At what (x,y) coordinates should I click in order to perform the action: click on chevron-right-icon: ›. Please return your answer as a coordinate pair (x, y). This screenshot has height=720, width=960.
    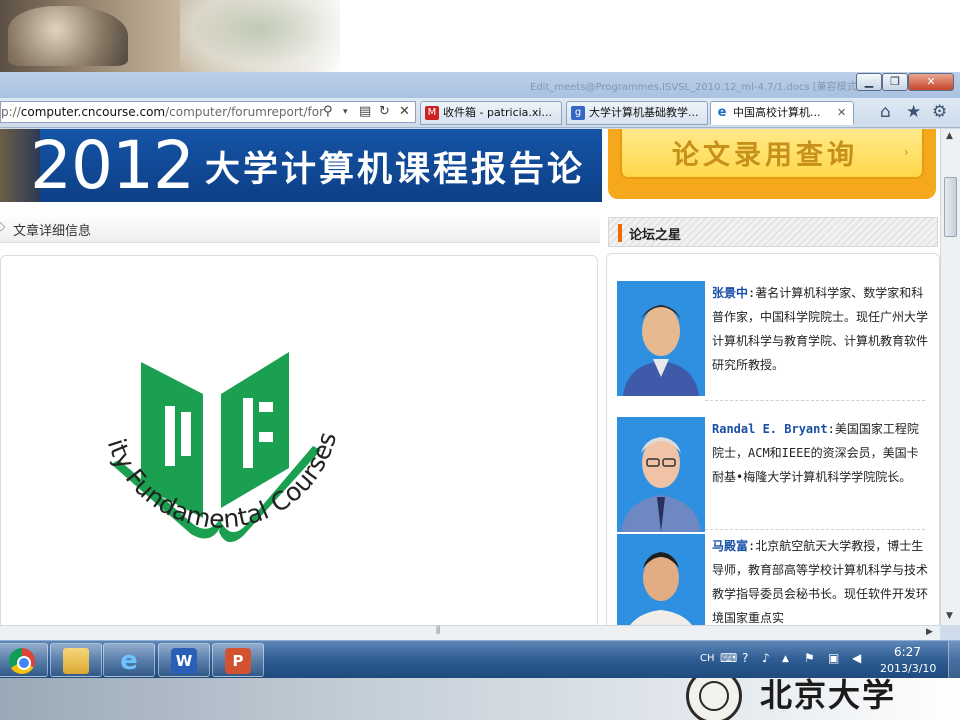
    Looking at the image, I should click on (906, 152).